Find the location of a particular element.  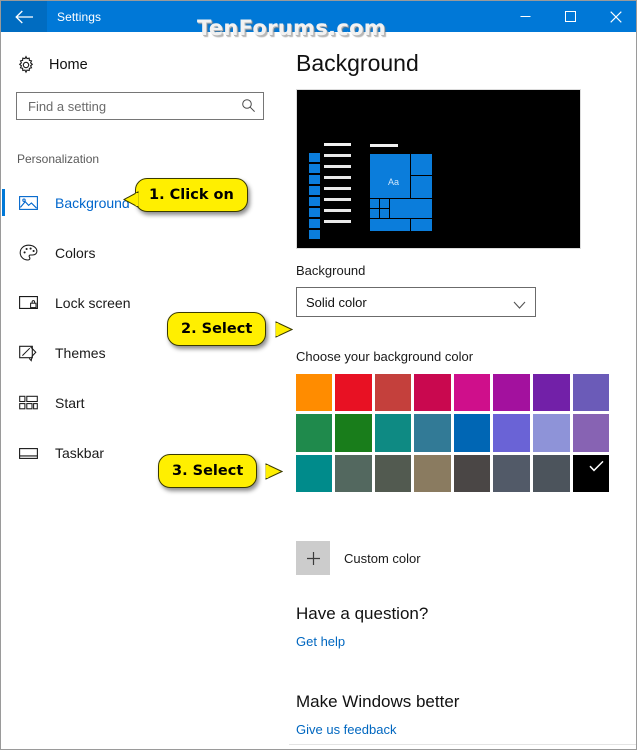

callout-3-tail is located at coordinates (274, 471).